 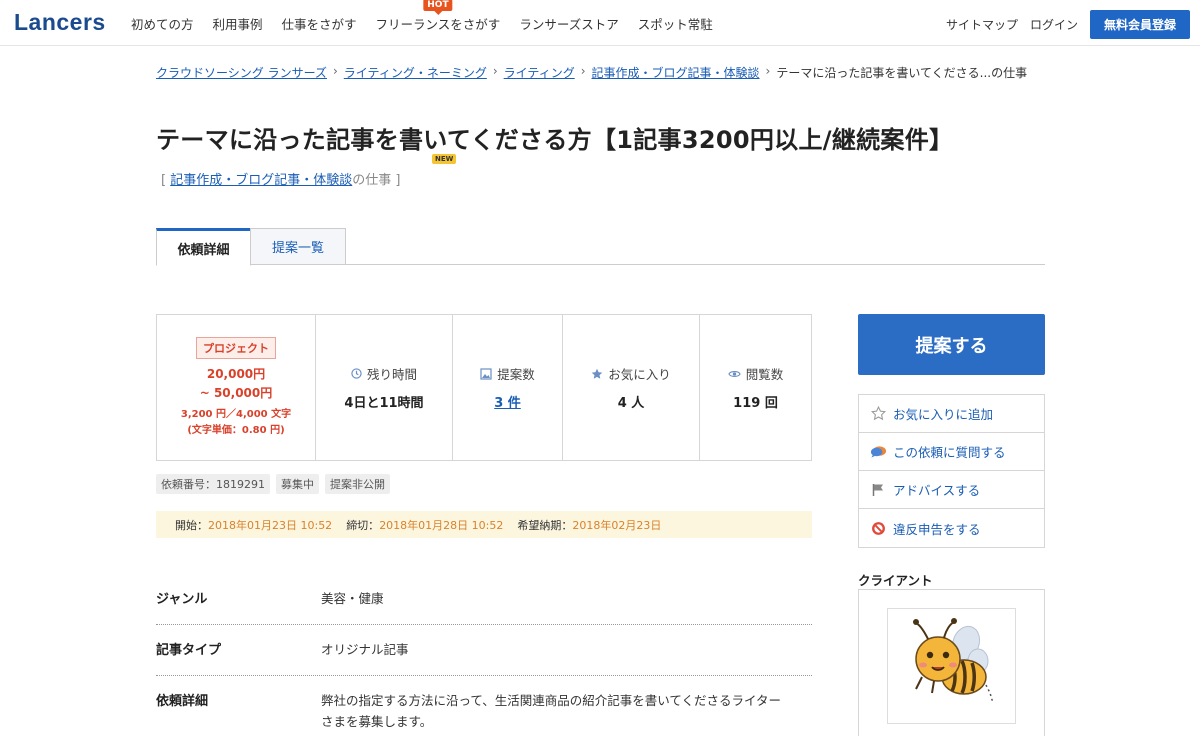 I want to click on eye-icon, so click(x=734, y=374).